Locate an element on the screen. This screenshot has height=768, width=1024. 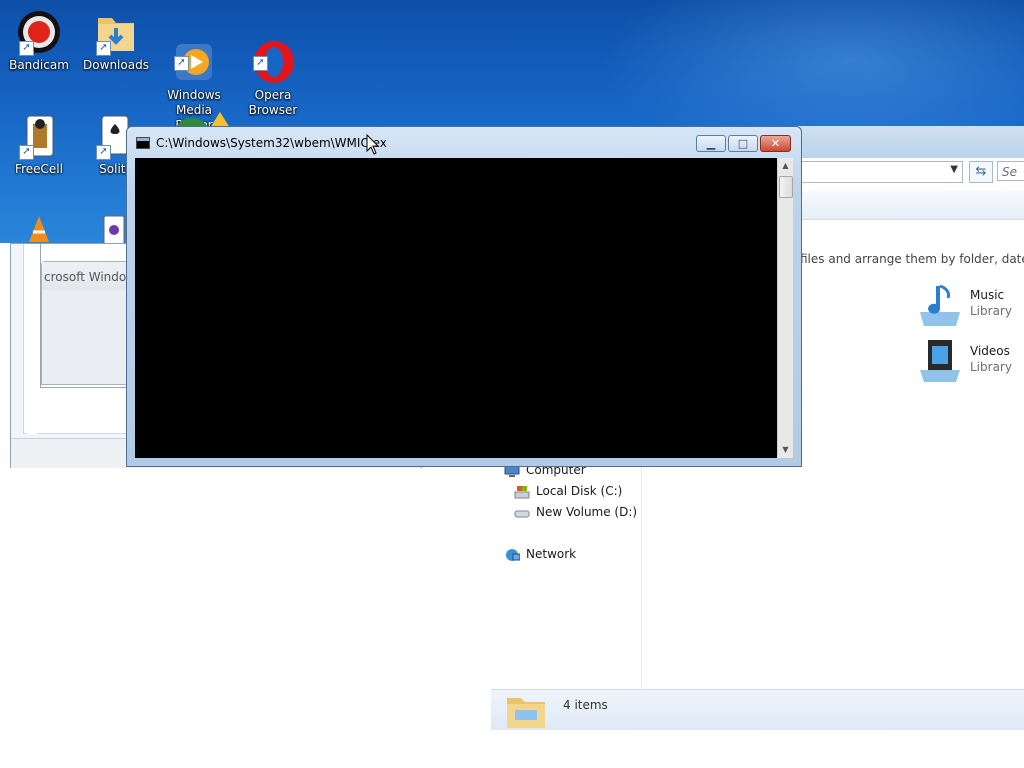
library-music: Music Library is located at coordinates (970, 304).